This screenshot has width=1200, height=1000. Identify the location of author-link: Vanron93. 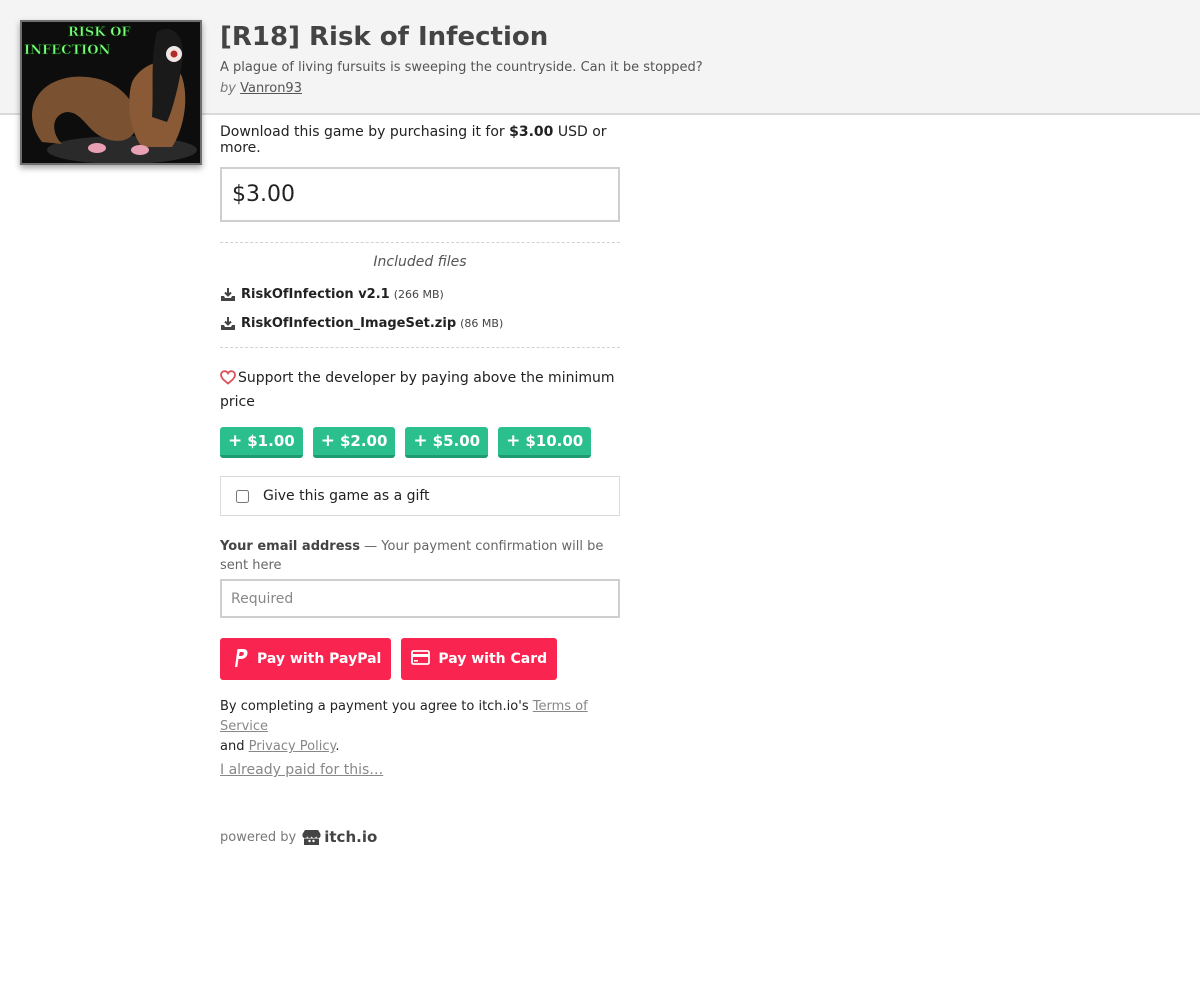
(271, 88).